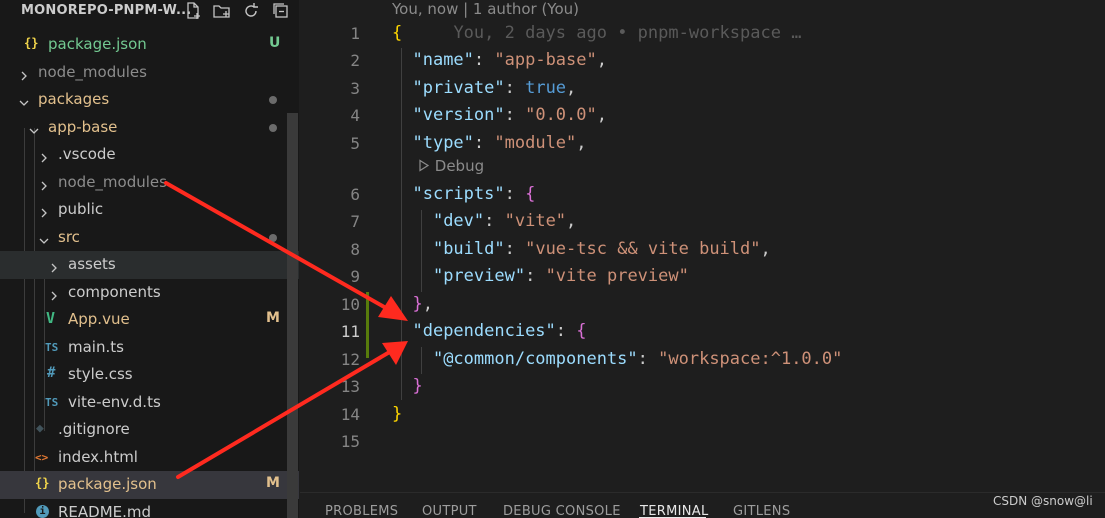 This screenshot has height=518, width=1105. I want to click on line-number: 15, so click(350, 441).